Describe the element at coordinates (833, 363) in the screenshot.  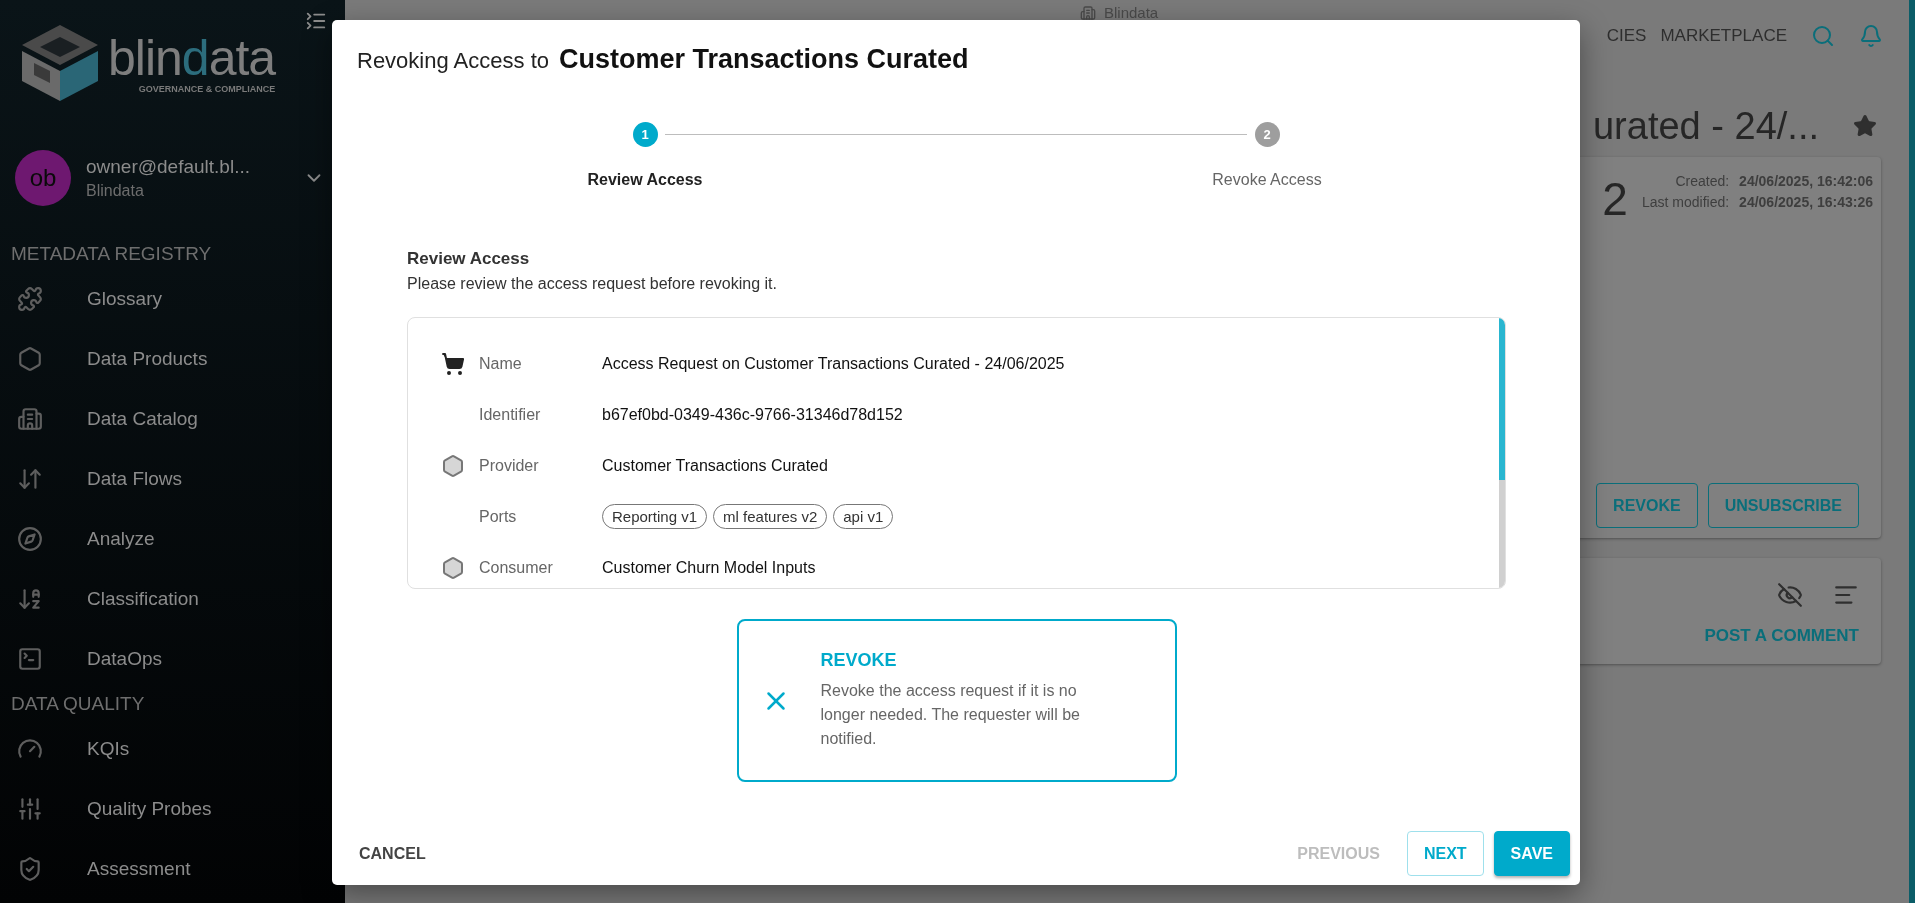
I see `field-value: Access Request on Customer Transactions Curated - 24/06/2025` at that location.